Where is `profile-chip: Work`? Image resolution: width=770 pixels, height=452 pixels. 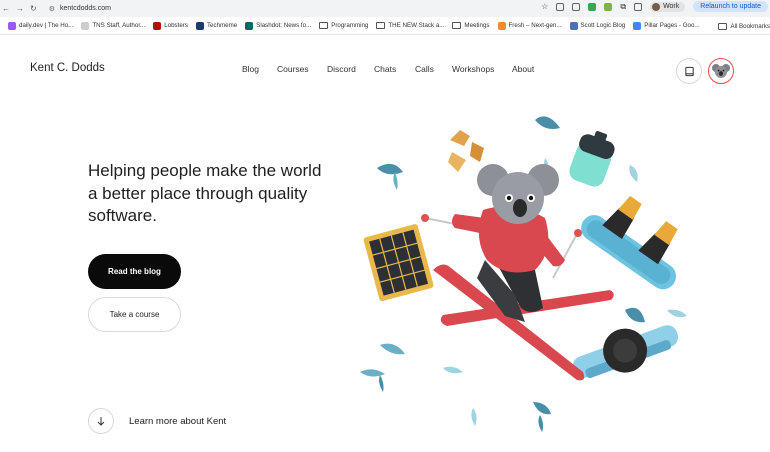
profile-chip: Work is located at coordinates (668, 6).